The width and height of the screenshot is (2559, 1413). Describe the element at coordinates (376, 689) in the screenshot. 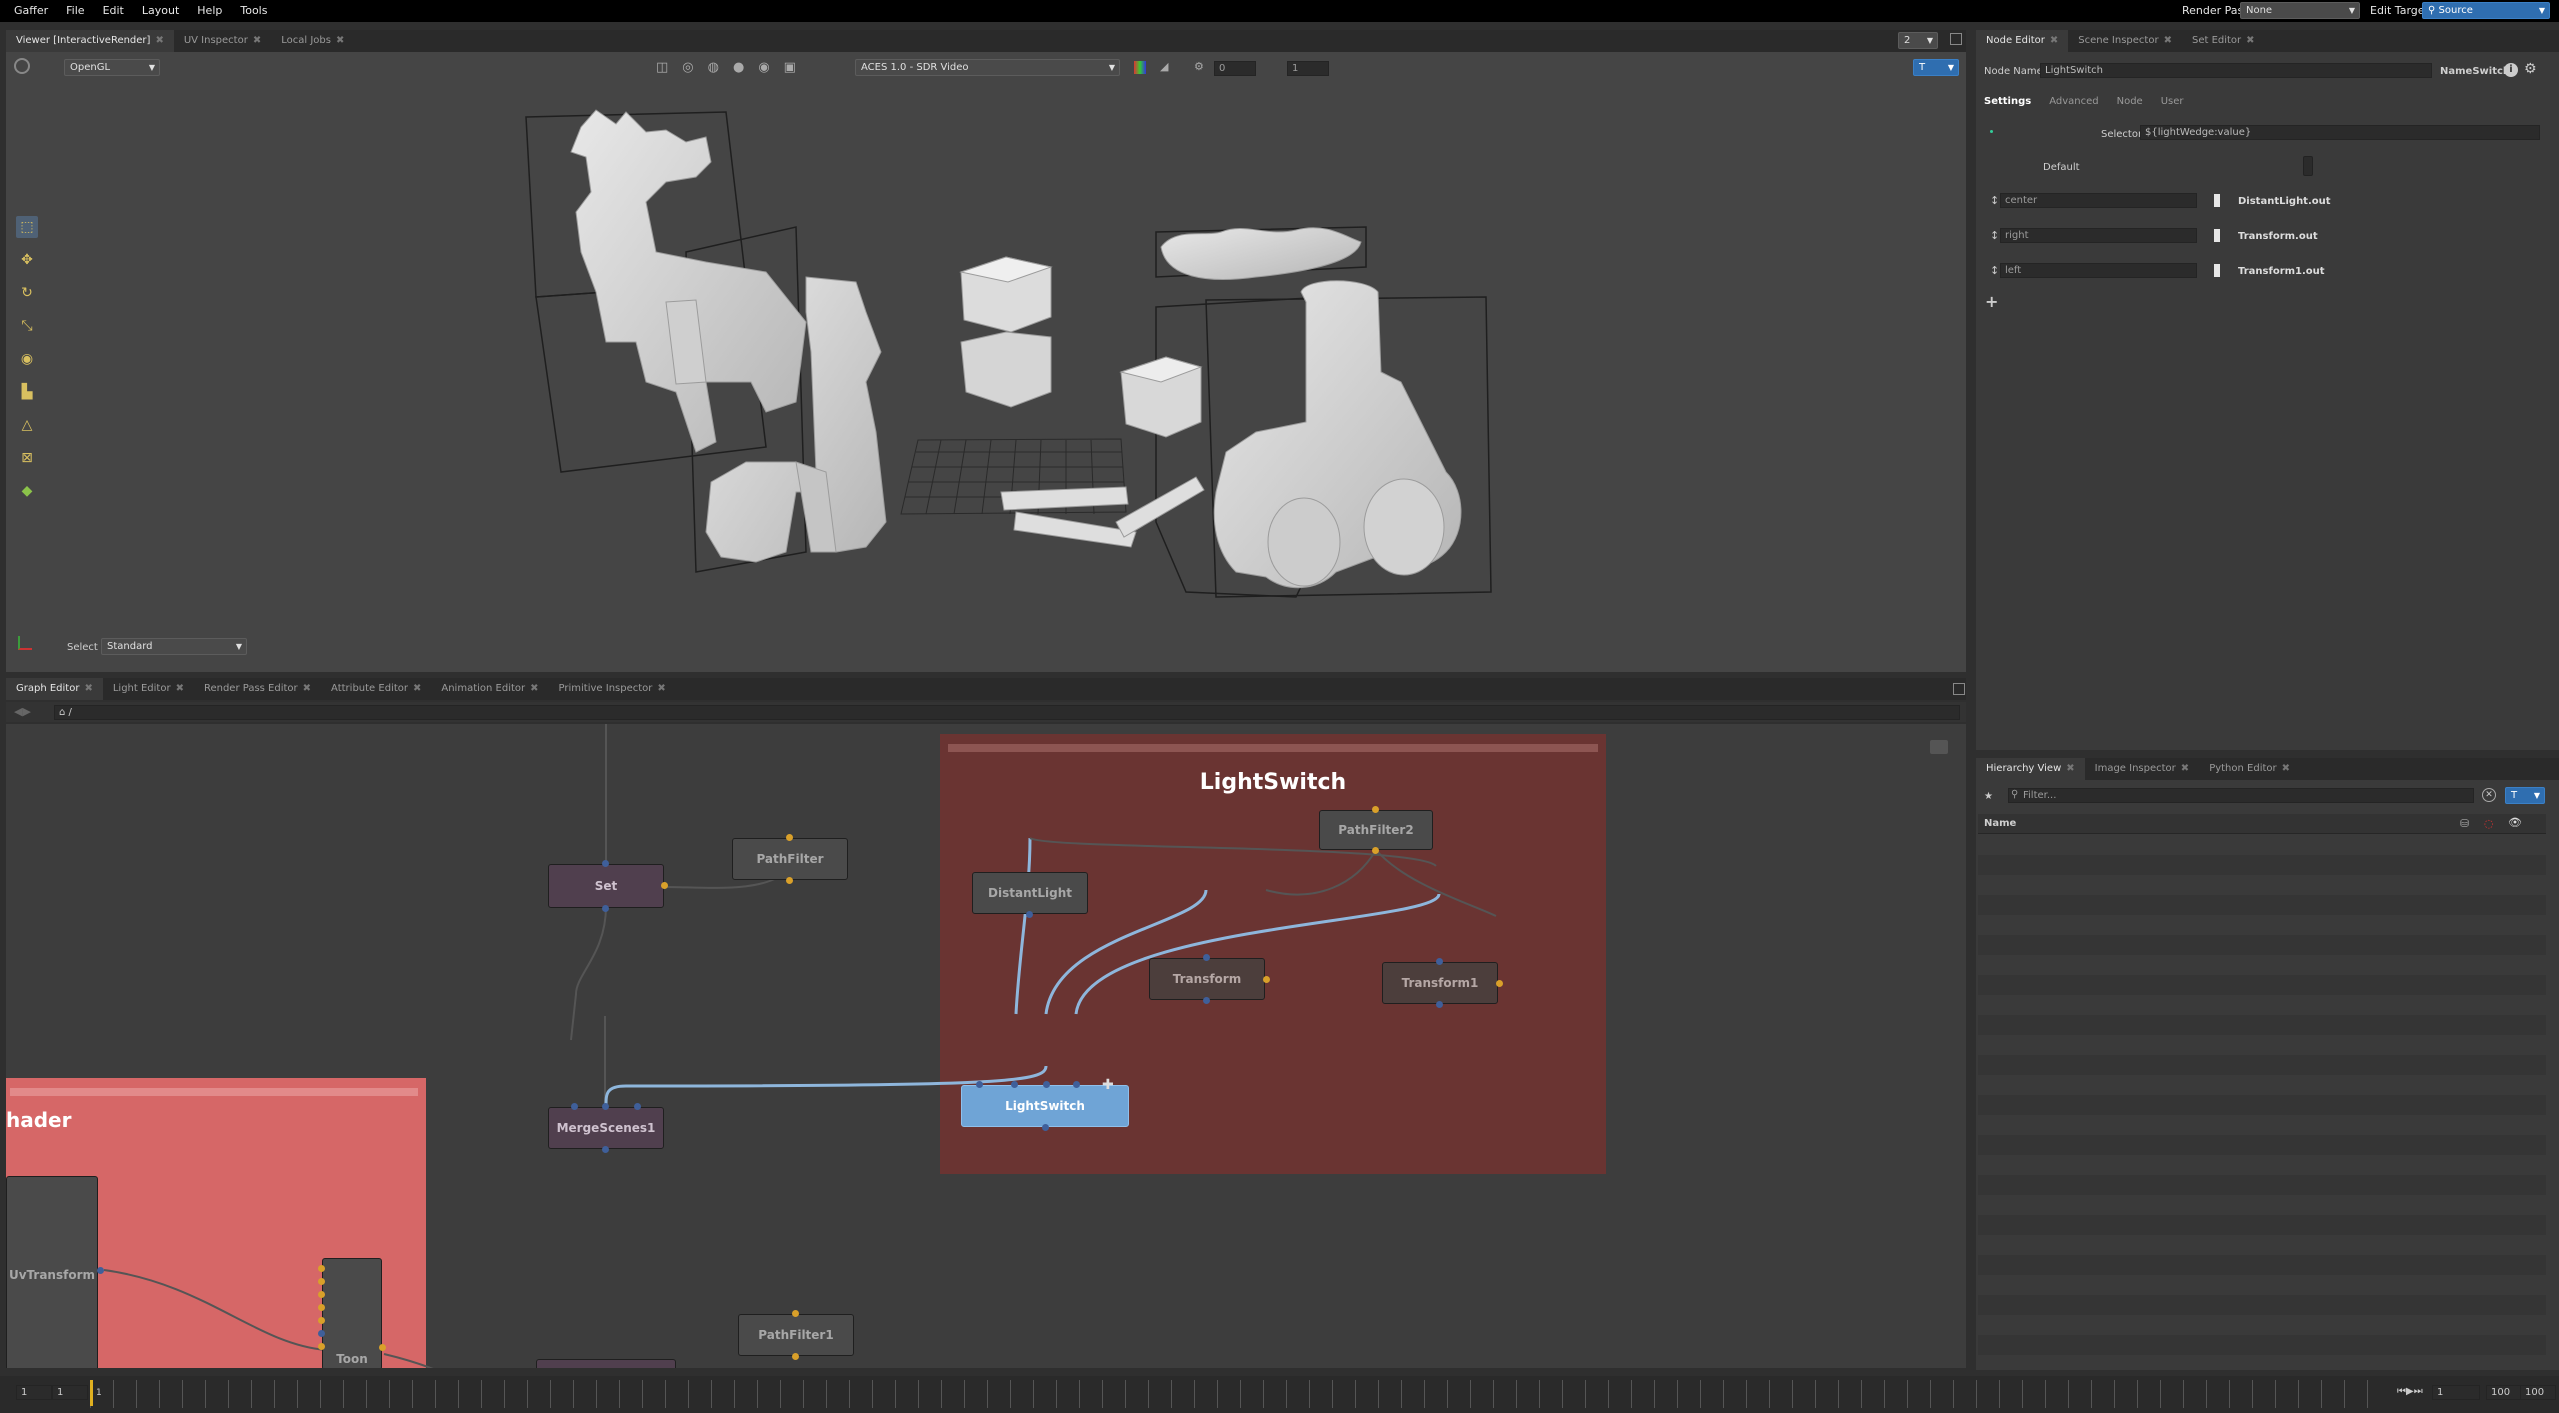

I see `tab-attribute-editor: Attribute Editor ✖` at that location.